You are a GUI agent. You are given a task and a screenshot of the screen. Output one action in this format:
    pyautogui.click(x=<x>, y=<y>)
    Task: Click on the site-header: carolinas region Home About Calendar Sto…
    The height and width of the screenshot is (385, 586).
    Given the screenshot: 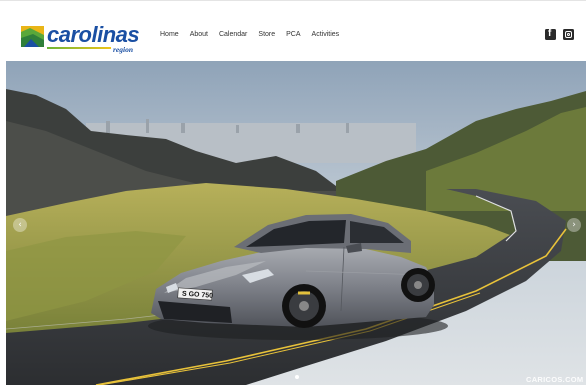 What is the action you would take?
    pyautogui.click(x=293, y=35)
    